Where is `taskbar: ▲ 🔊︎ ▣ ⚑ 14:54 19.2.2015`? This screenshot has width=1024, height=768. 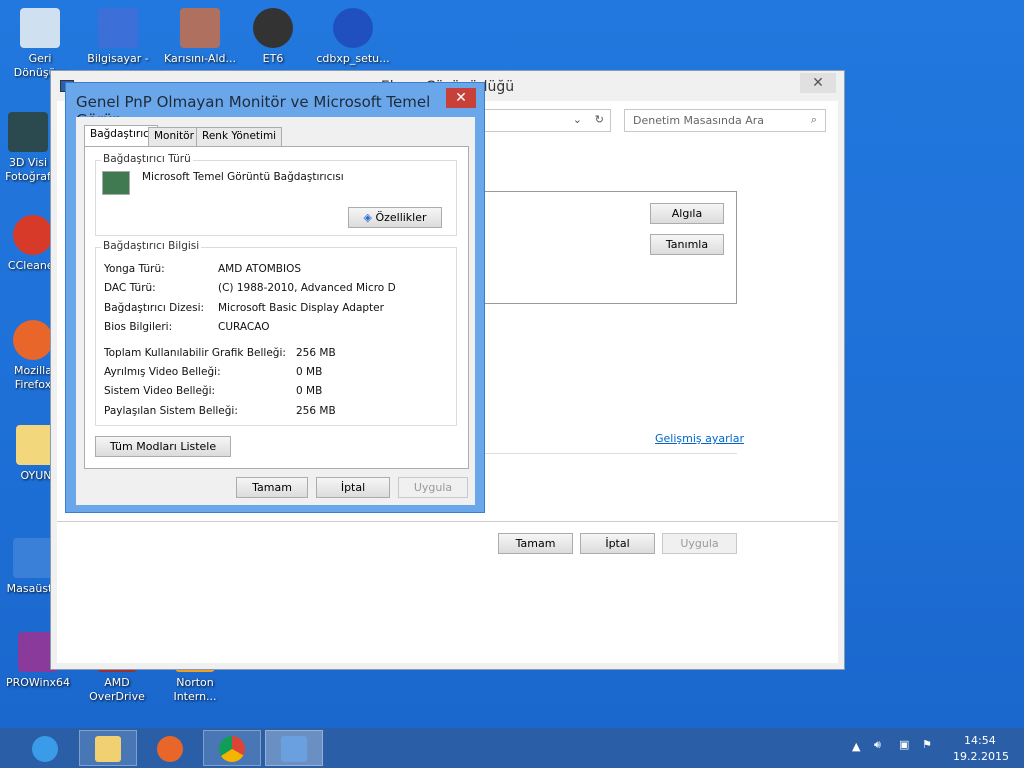
taskbar: ▲ 🔊︎ ▣ ⚑ 14:54 19.2.2015 is located at coordinates (512, 748).